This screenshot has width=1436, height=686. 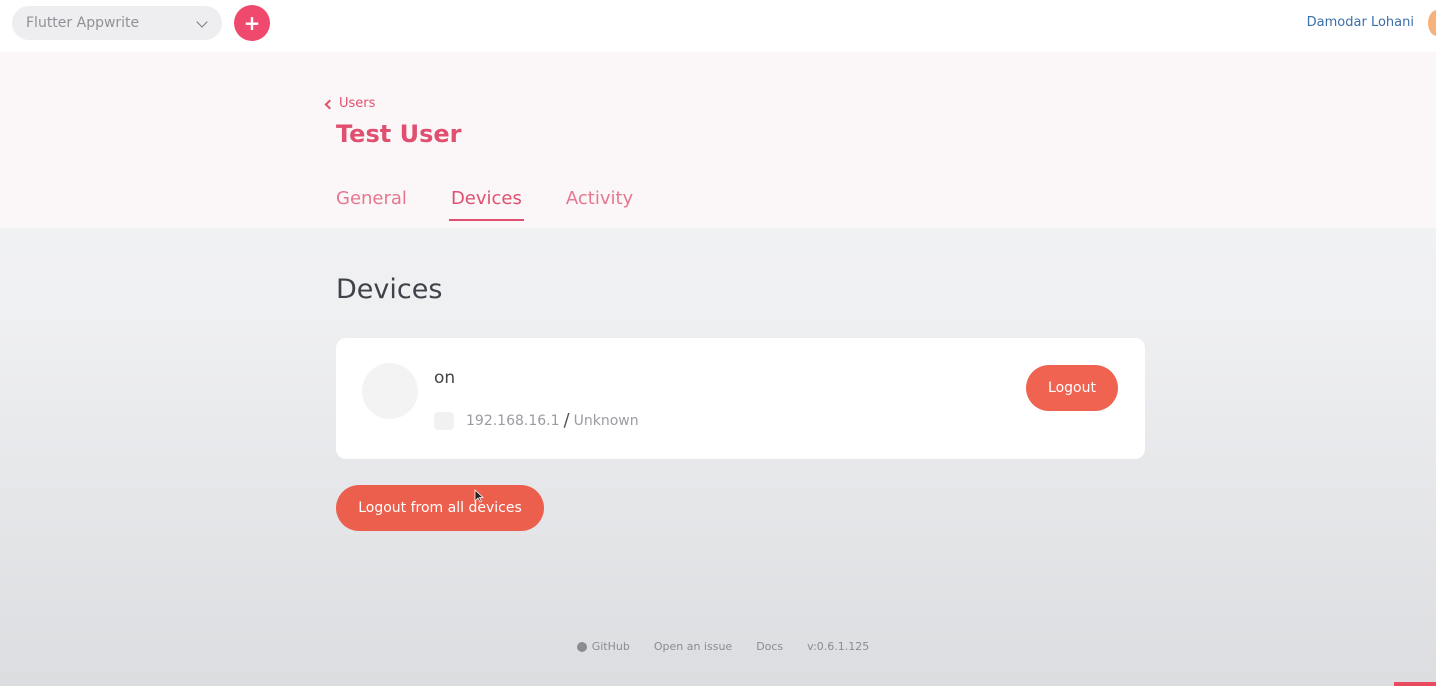 What do you see at coordinates (1360, 22) in the screenshot?
I see `user-name-link: Damodar Lohani` at bounding box center [1360, 22].